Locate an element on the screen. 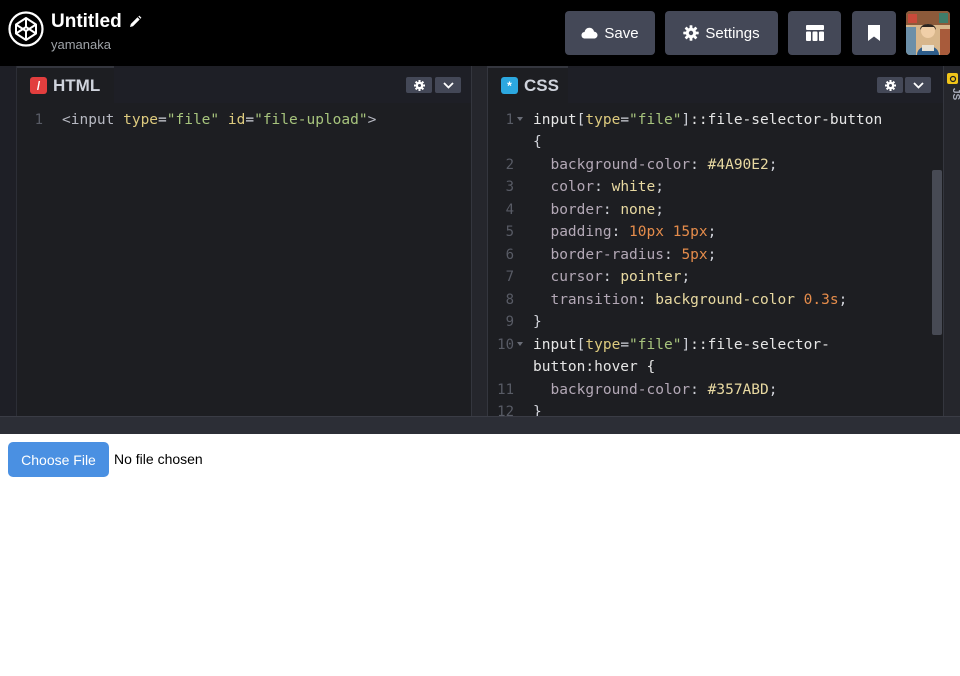  layout-icon is located at coordinates (814, 33).